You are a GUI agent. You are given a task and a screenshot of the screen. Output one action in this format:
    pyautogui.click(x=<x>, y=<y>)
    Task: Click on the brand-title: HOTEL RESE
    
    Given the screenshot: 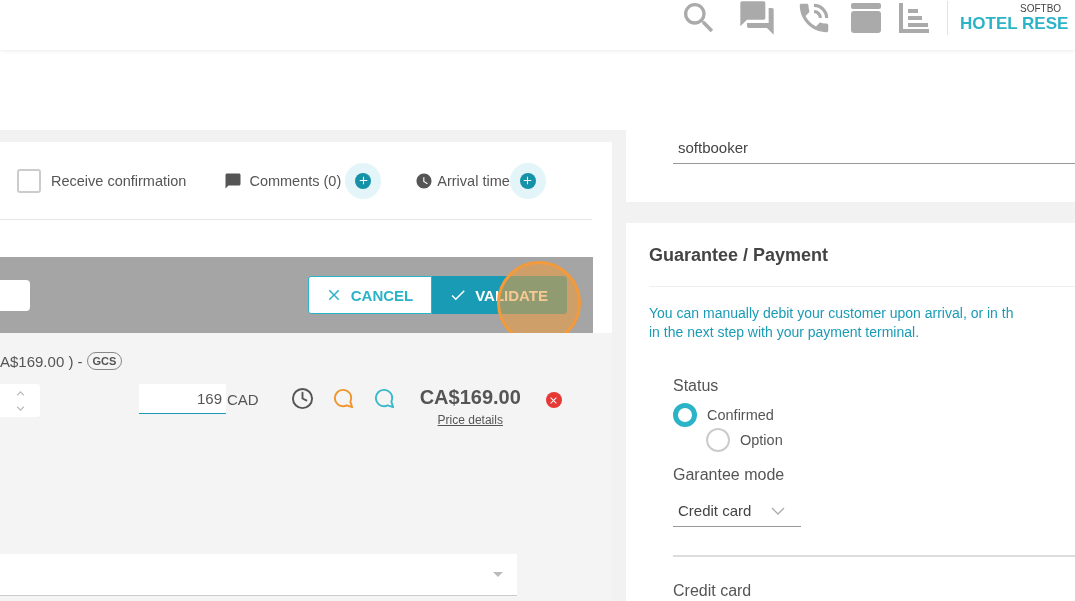 What is the action you would take?
    pyautogui.click(x=1014, y=23)
    